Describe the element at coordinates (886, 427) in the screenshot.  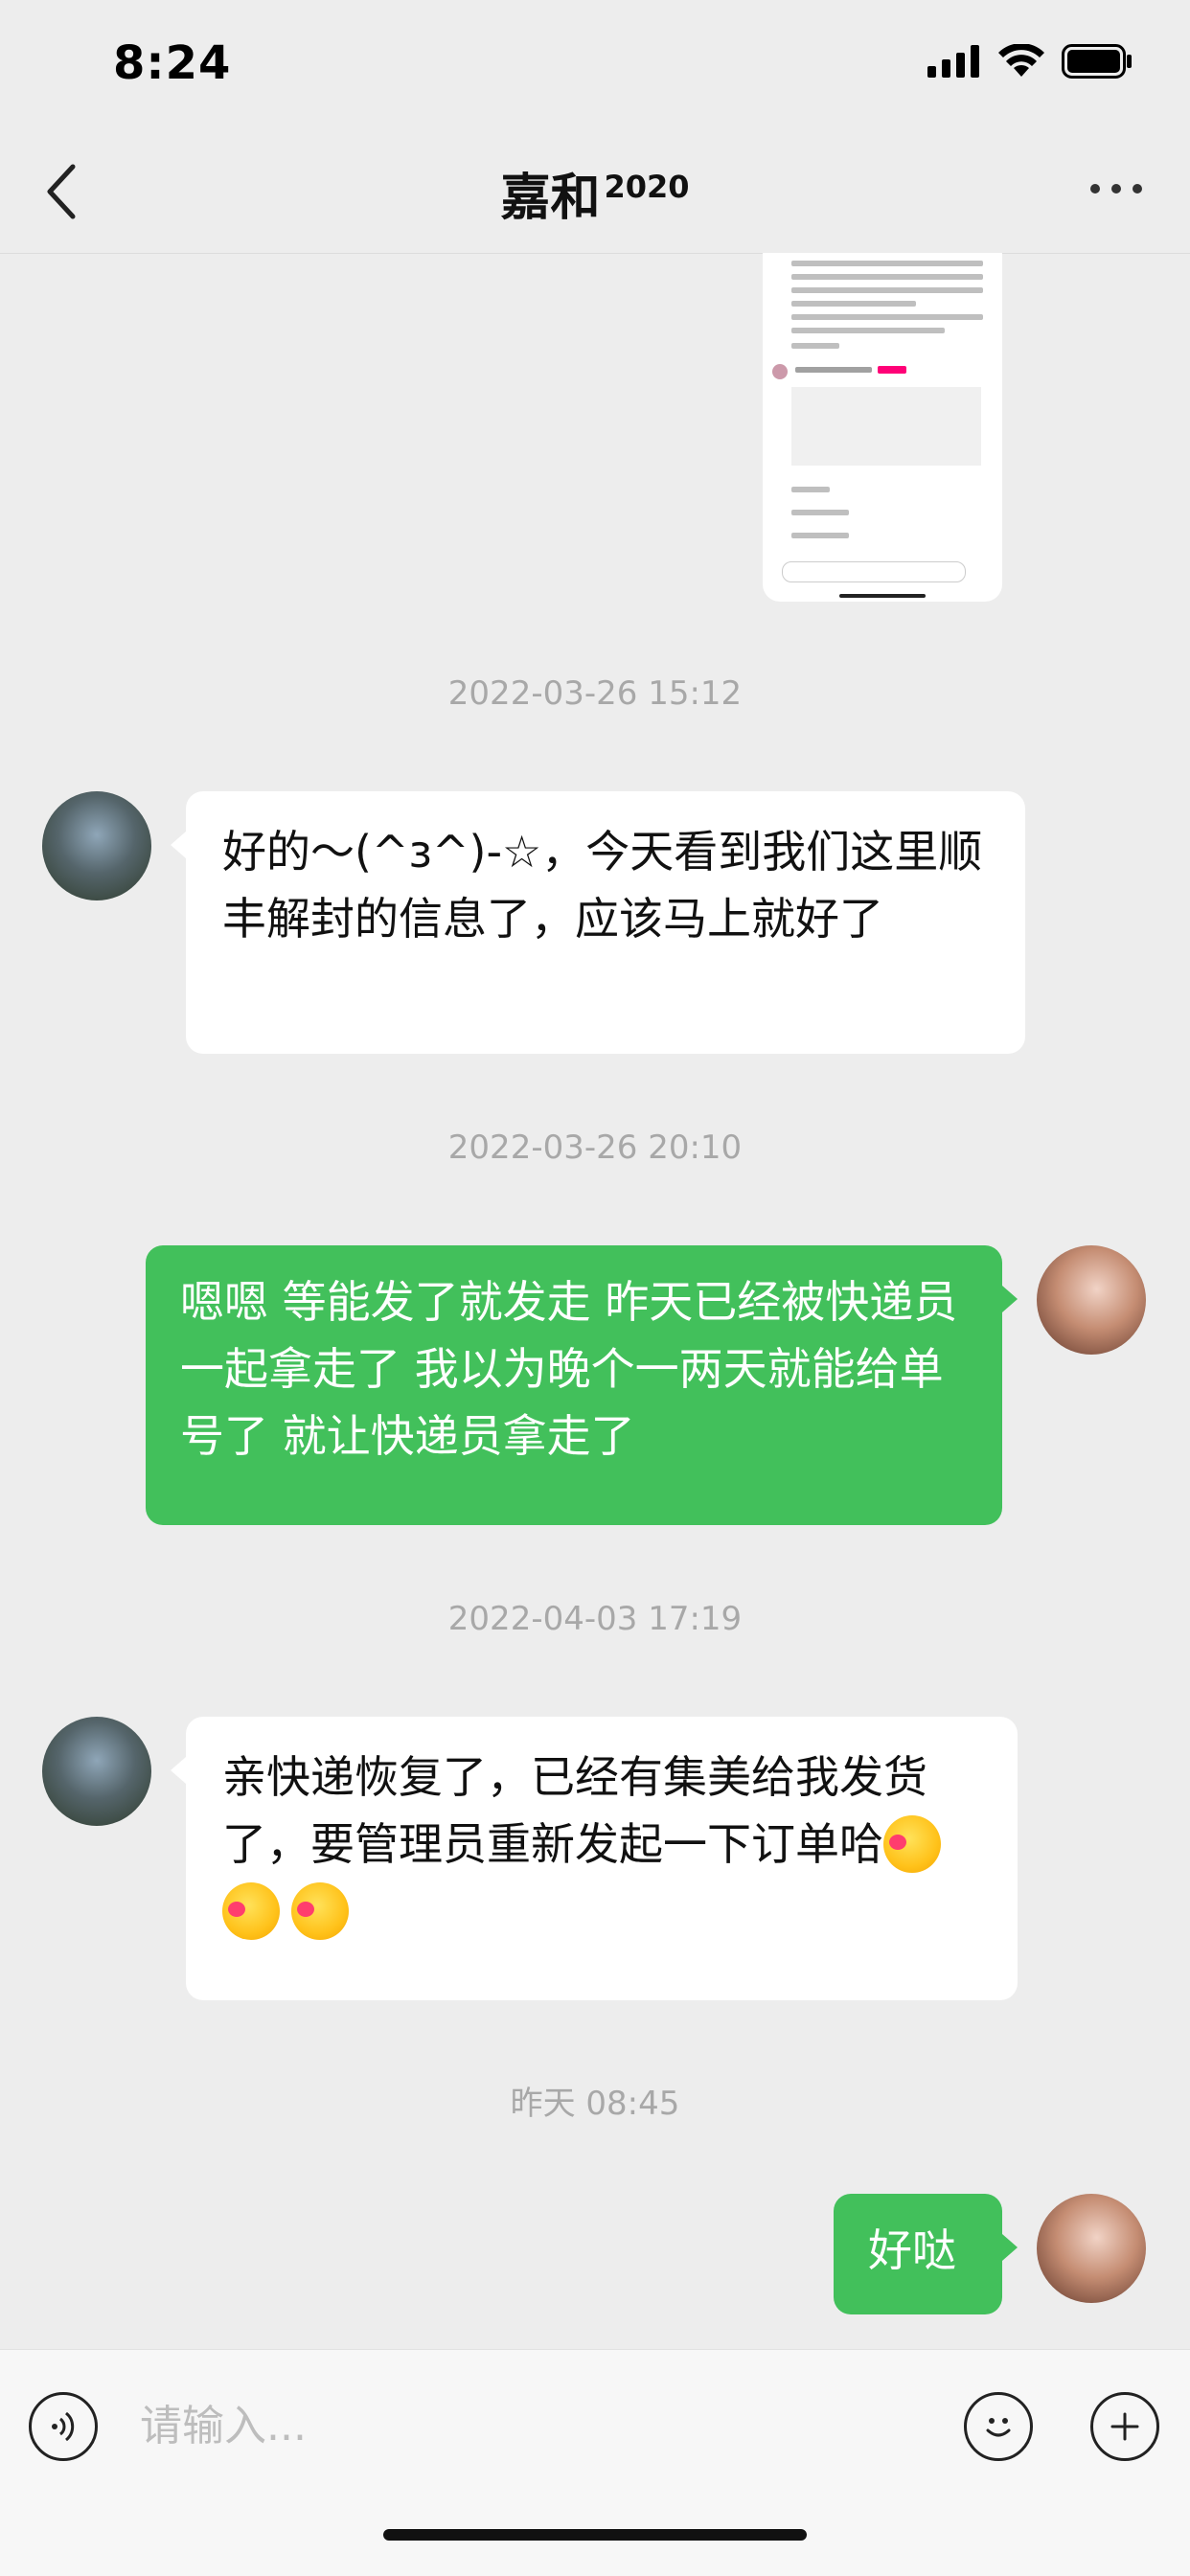
I see `image-quote-box` at that location.